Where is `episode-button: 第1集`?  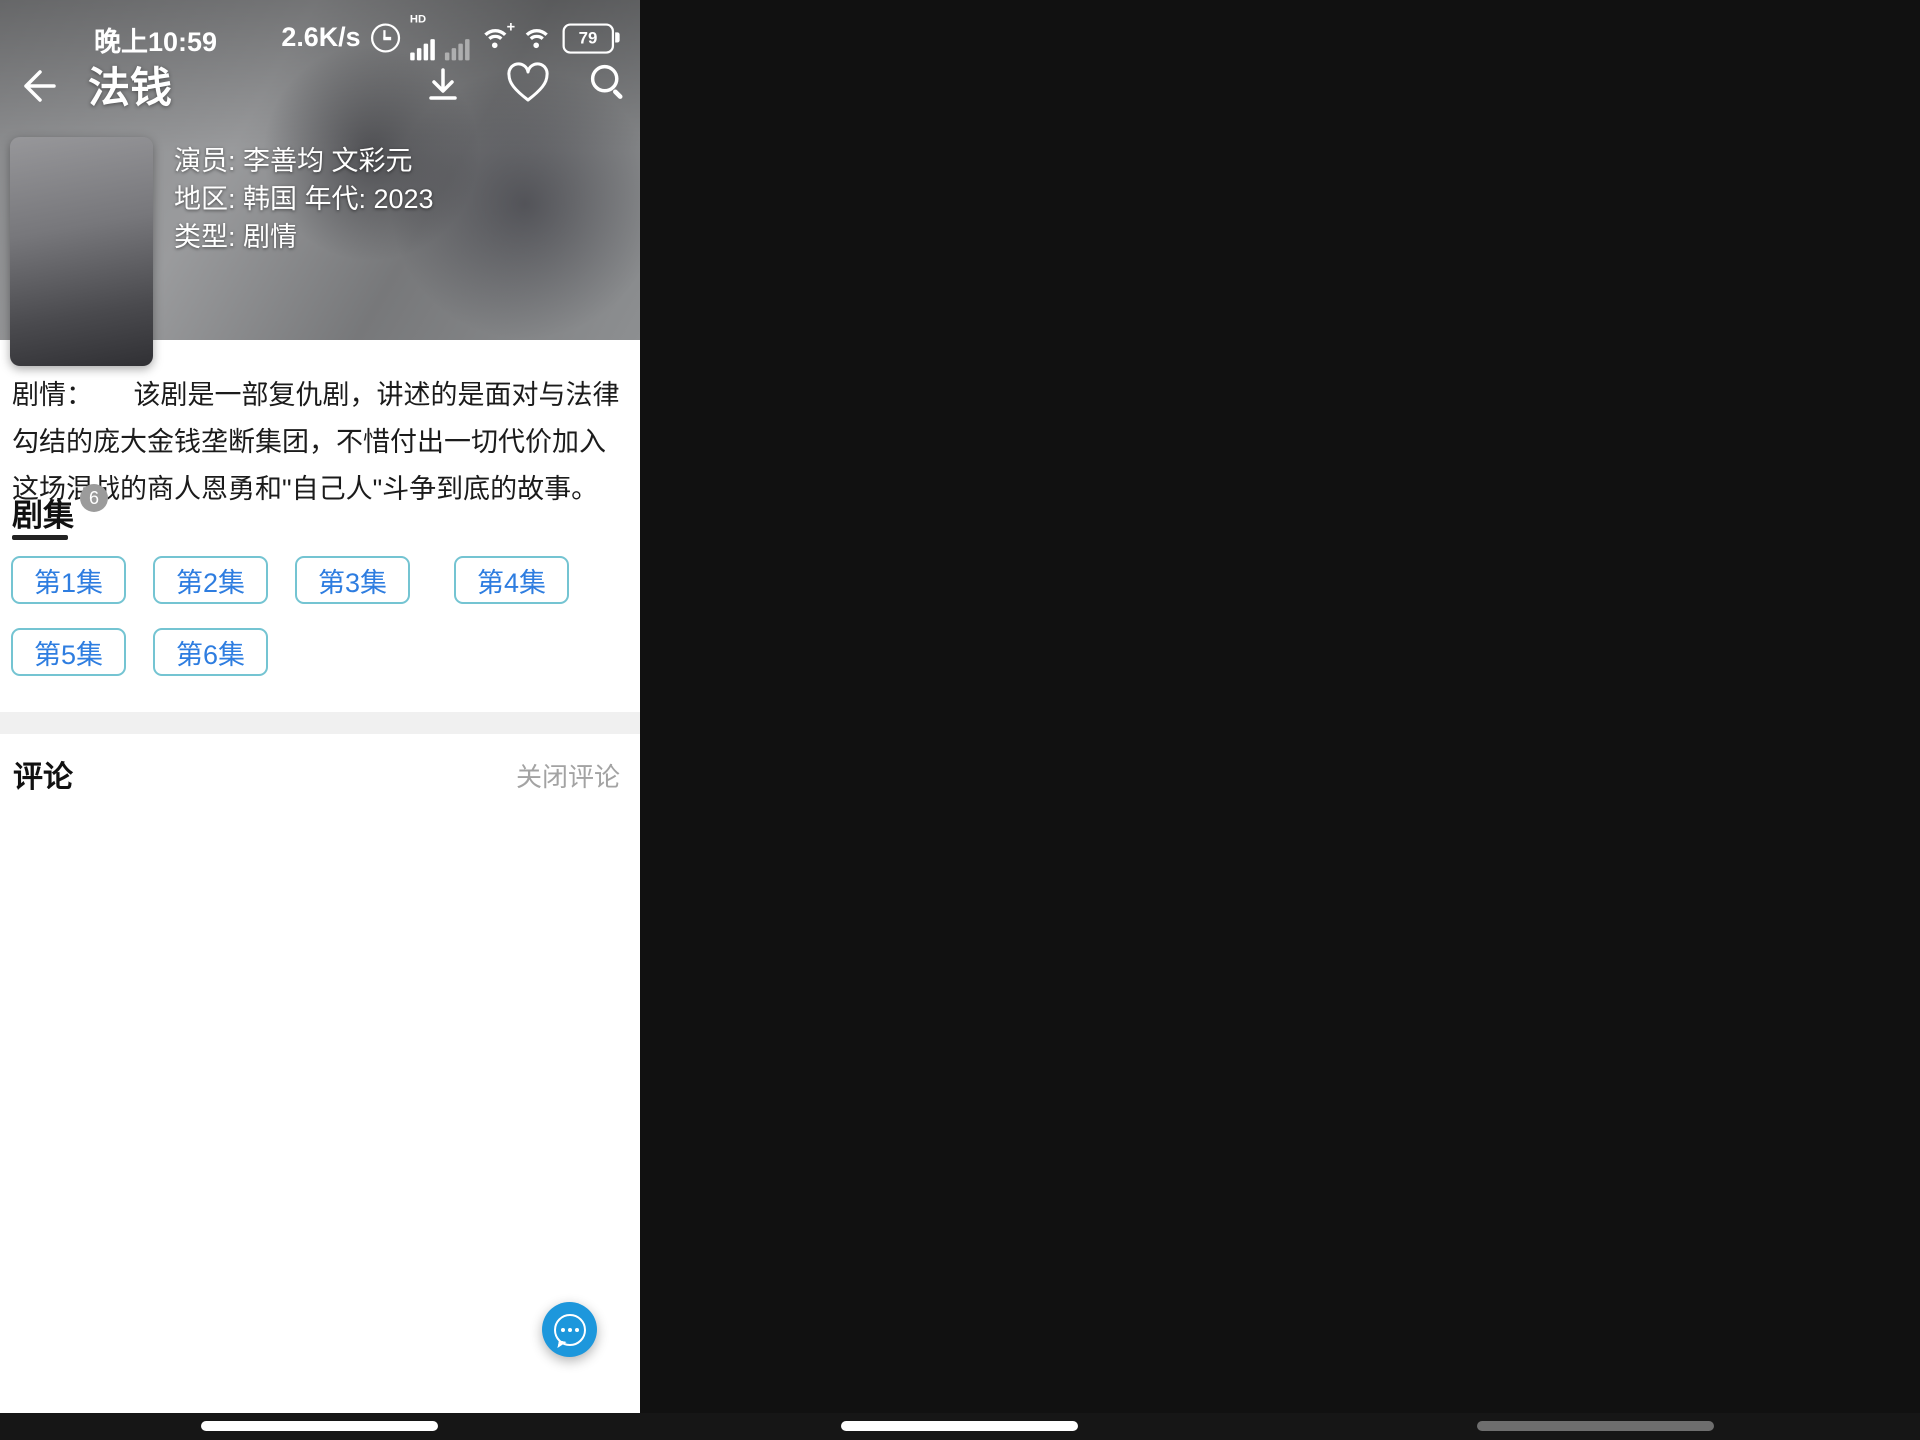
episode-button: 第1集 is located at coordinates (68, 580).